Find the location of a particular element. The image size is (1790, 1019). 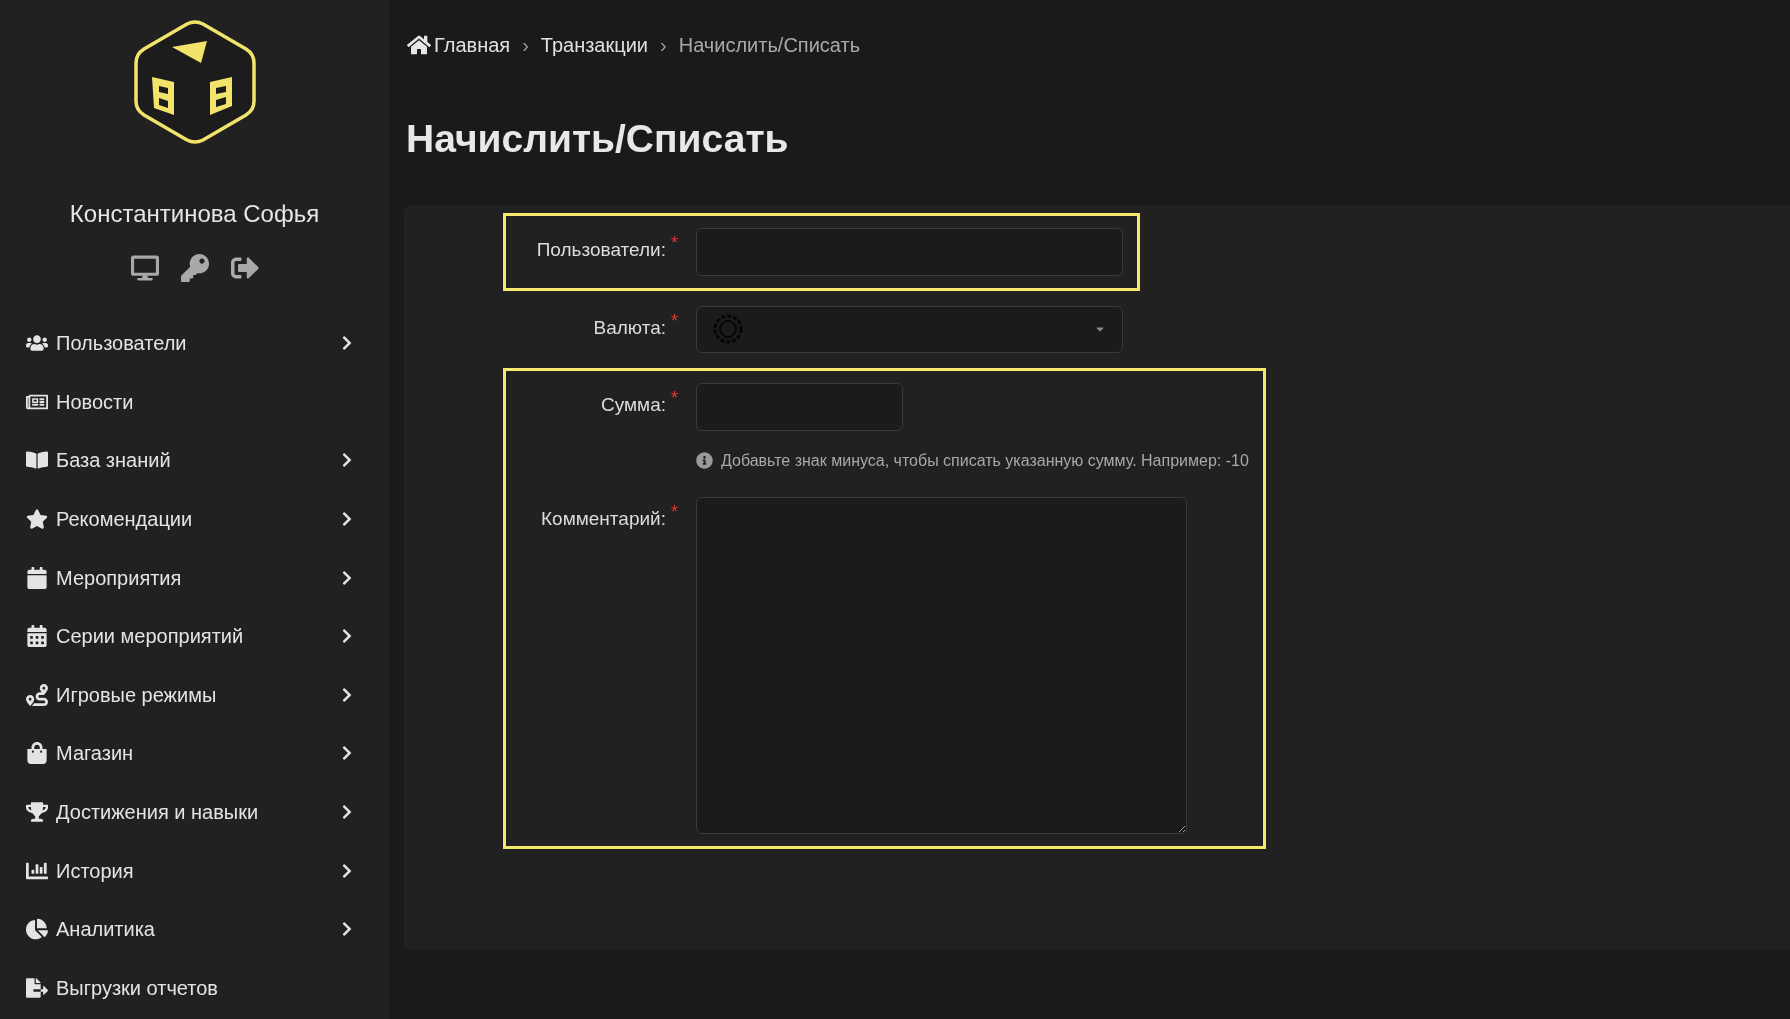

key-icon is located at coordinates (194, 268).